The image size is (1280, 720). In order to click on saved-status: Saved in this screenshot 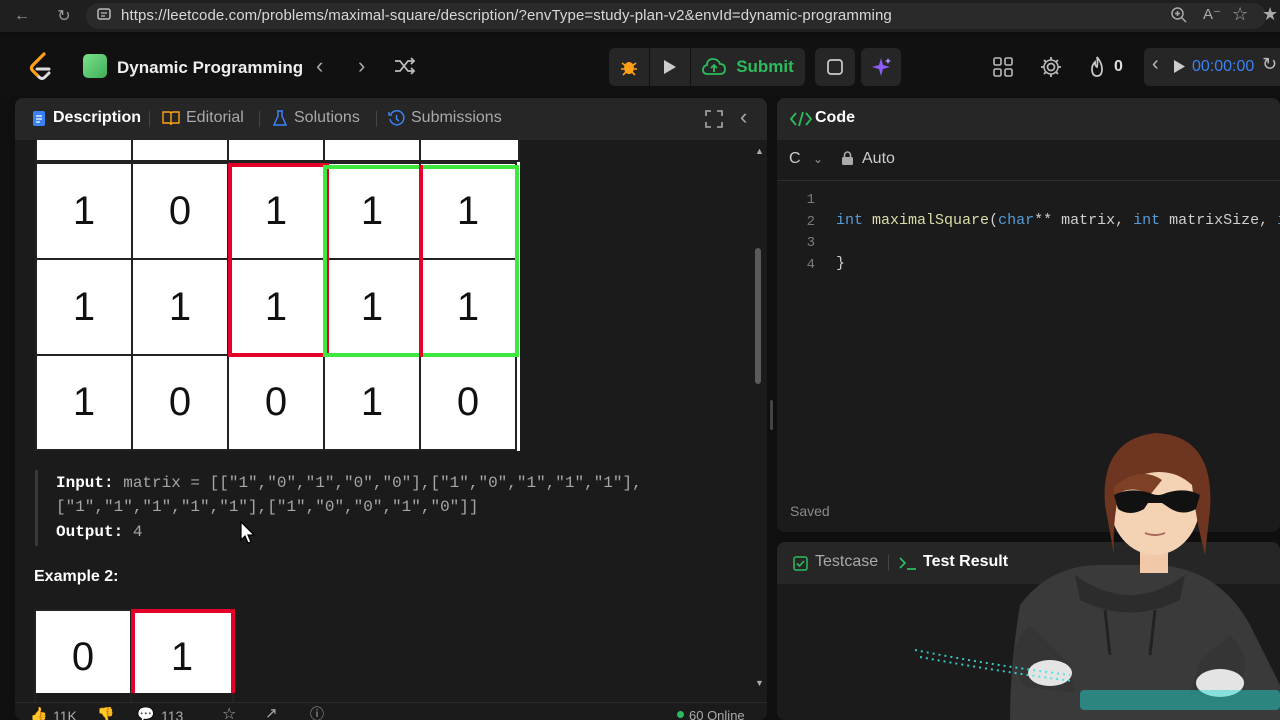, I will do `click(810, 511)`.